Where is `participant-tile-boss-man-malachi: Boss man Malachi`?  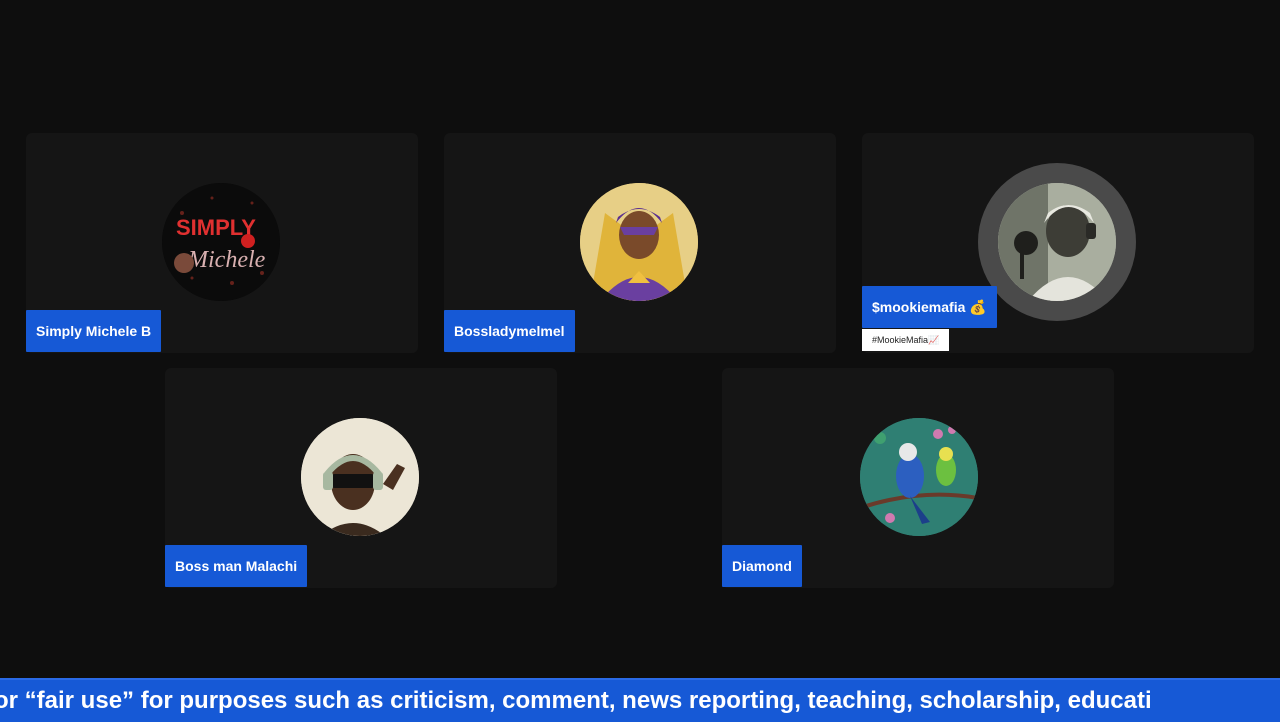 participant-tile-boss-man-malachi: Boss man Malachi is located at coordinates (361, 478).